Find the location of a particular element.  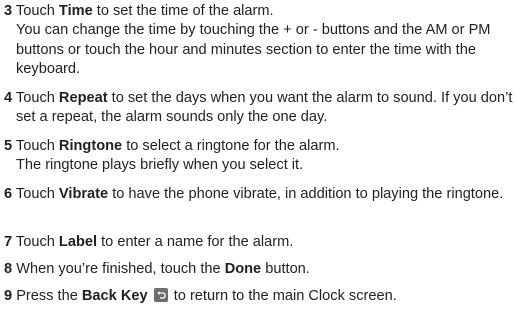

step-keyword: Repeat is located at coordinates (83, 98).